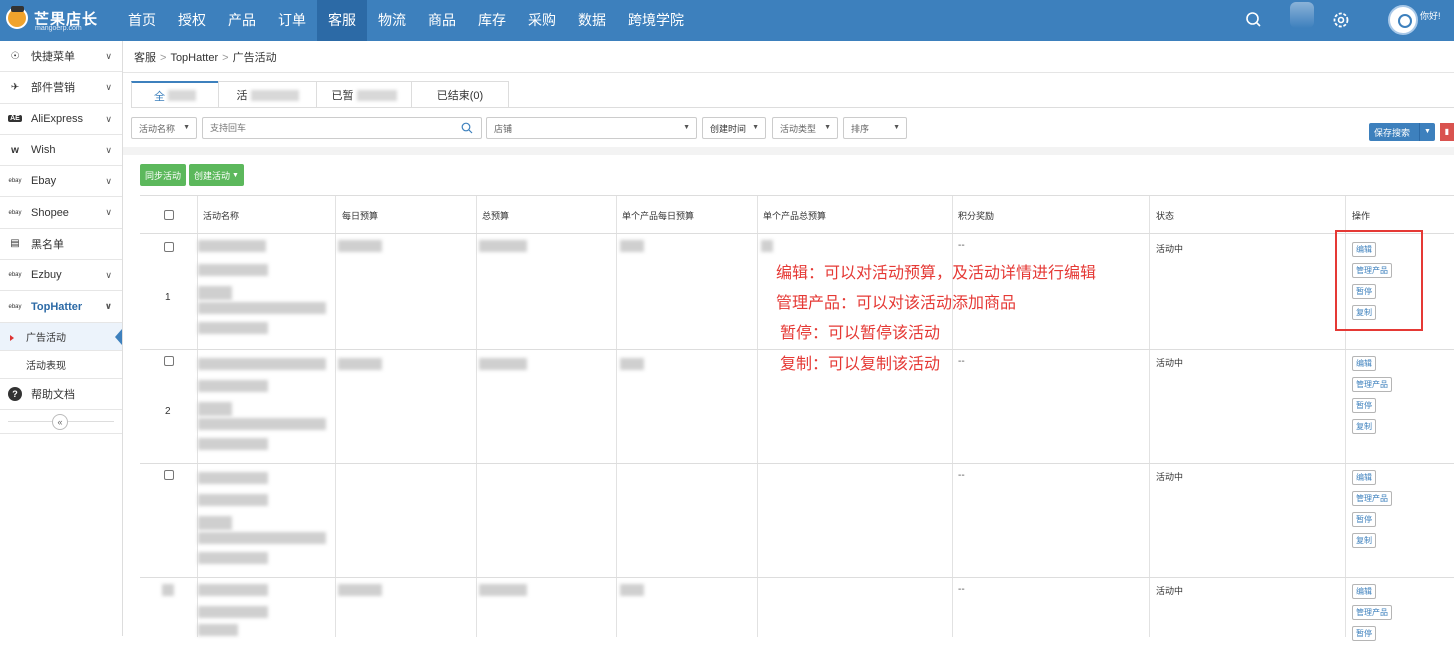 The image size is (1454, 647). What do you see at coordinates (1170, 591) in the screenshot?
I see `status-text: 活动中` at bounding box center [1170, 591].